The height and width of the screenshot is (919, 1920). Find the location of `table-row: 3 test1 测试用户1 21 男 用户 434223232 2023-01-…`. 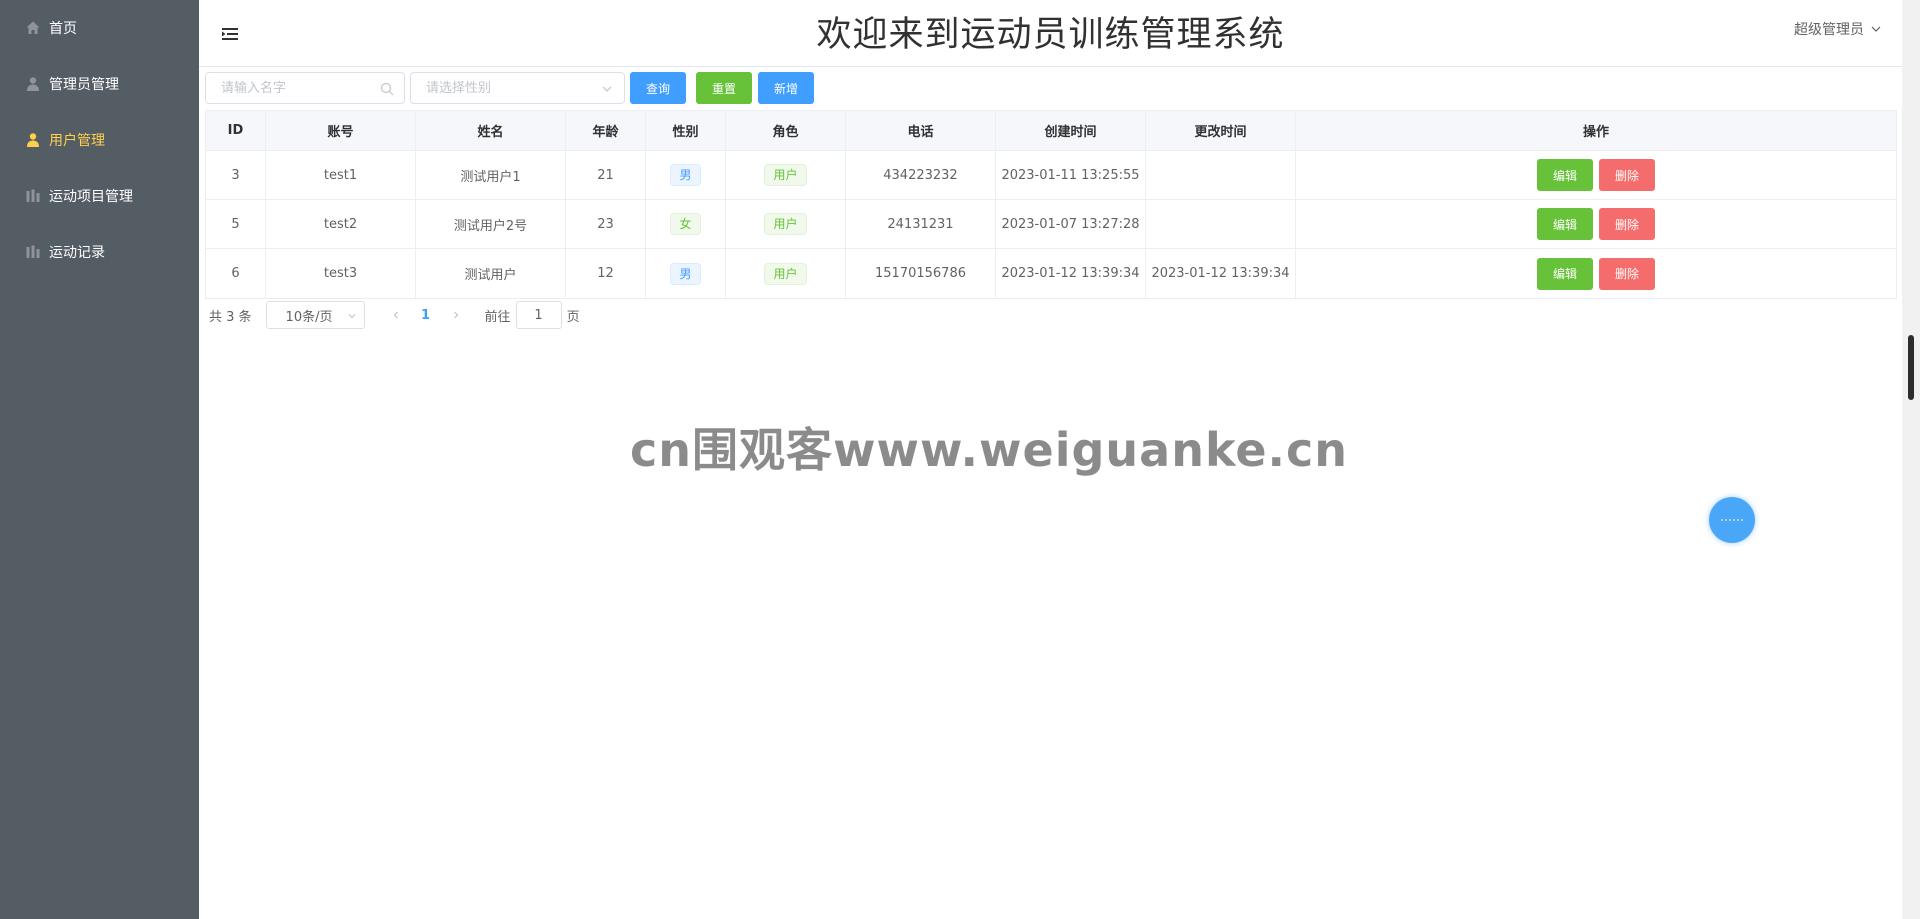

table-row: 3 test1 测试用户1 21 男 用户 434223232 2023-01-… is located at coordinates (1051, 175).